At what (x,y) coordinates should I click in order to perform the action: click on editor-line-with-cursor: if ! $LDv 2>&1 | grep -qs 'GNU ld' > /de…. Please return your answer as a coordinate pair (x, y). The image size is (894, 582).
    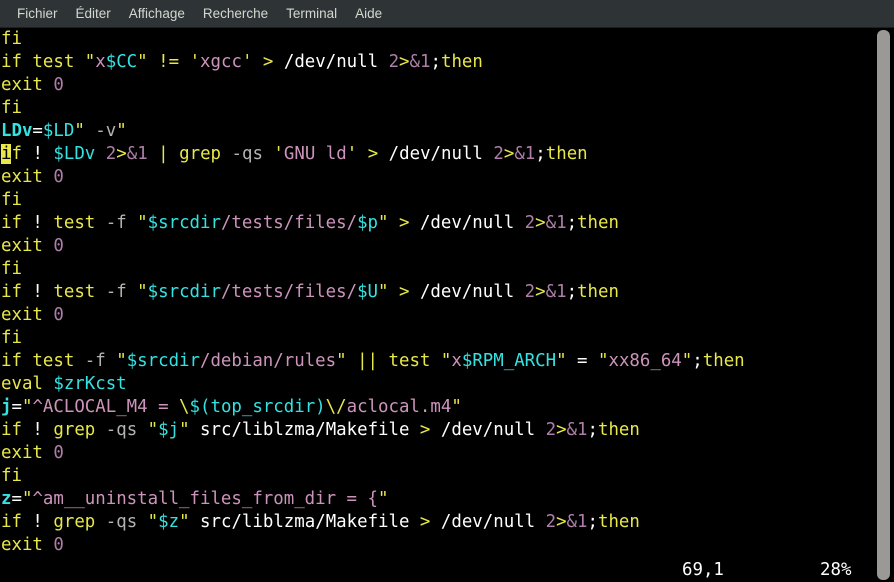
    Looking at the image, I should click on (294, 154).